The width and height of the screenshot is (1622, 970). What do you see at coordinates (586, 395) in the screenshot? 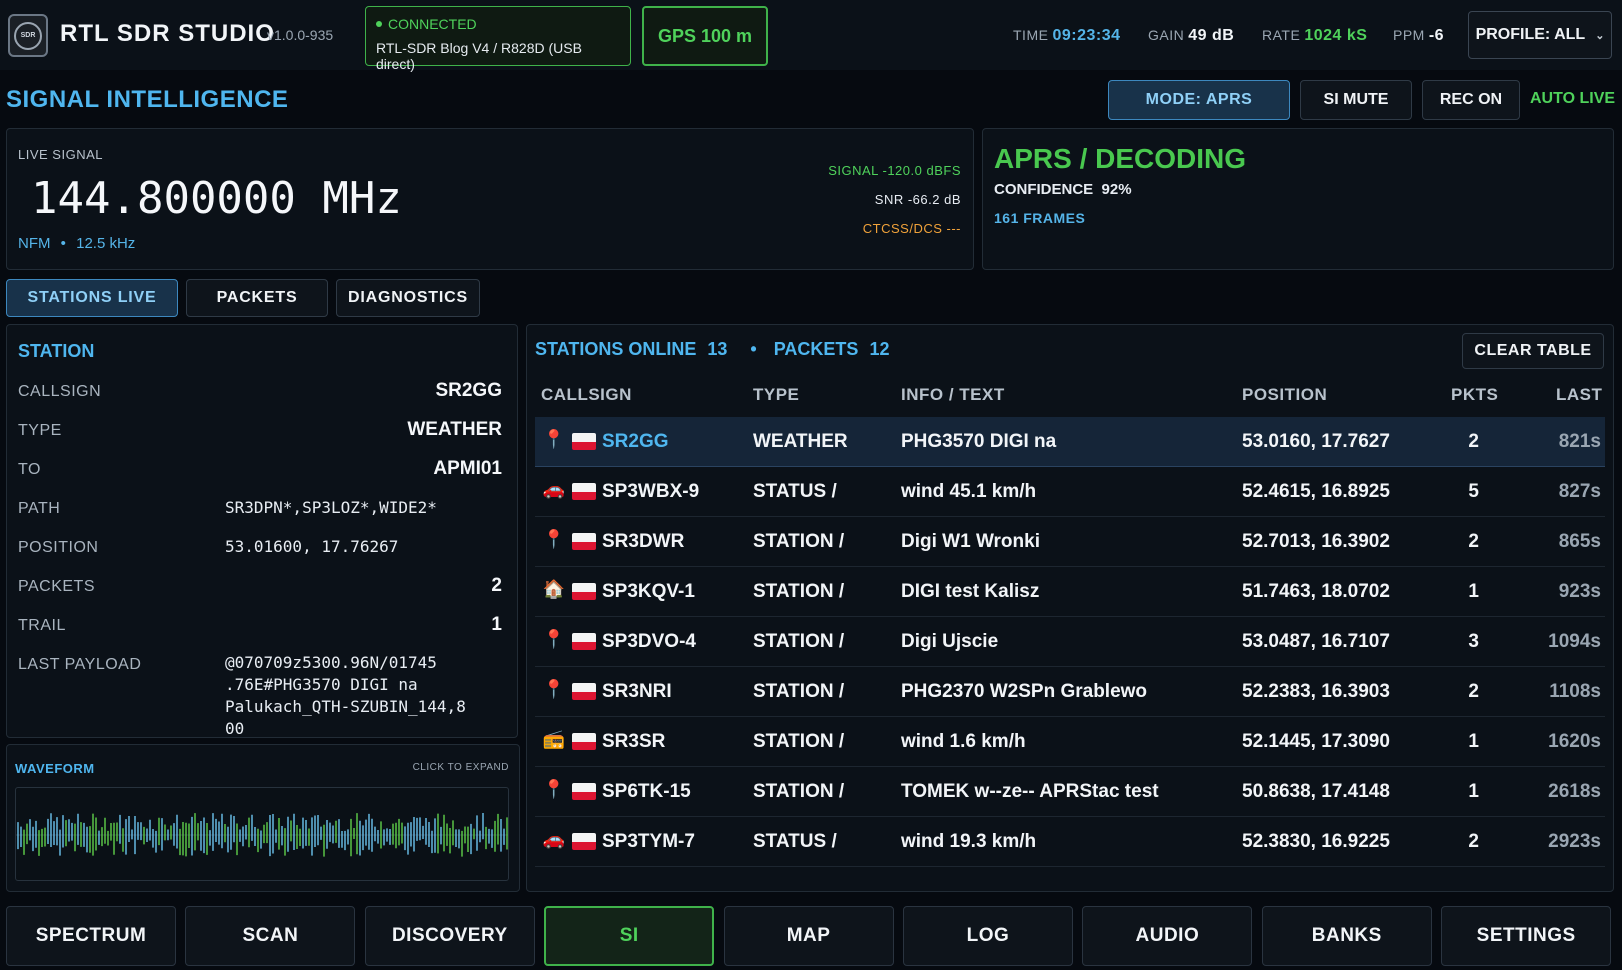
I see `column-header-callsign: CALLSIGN` at bounding box center [586, 395].